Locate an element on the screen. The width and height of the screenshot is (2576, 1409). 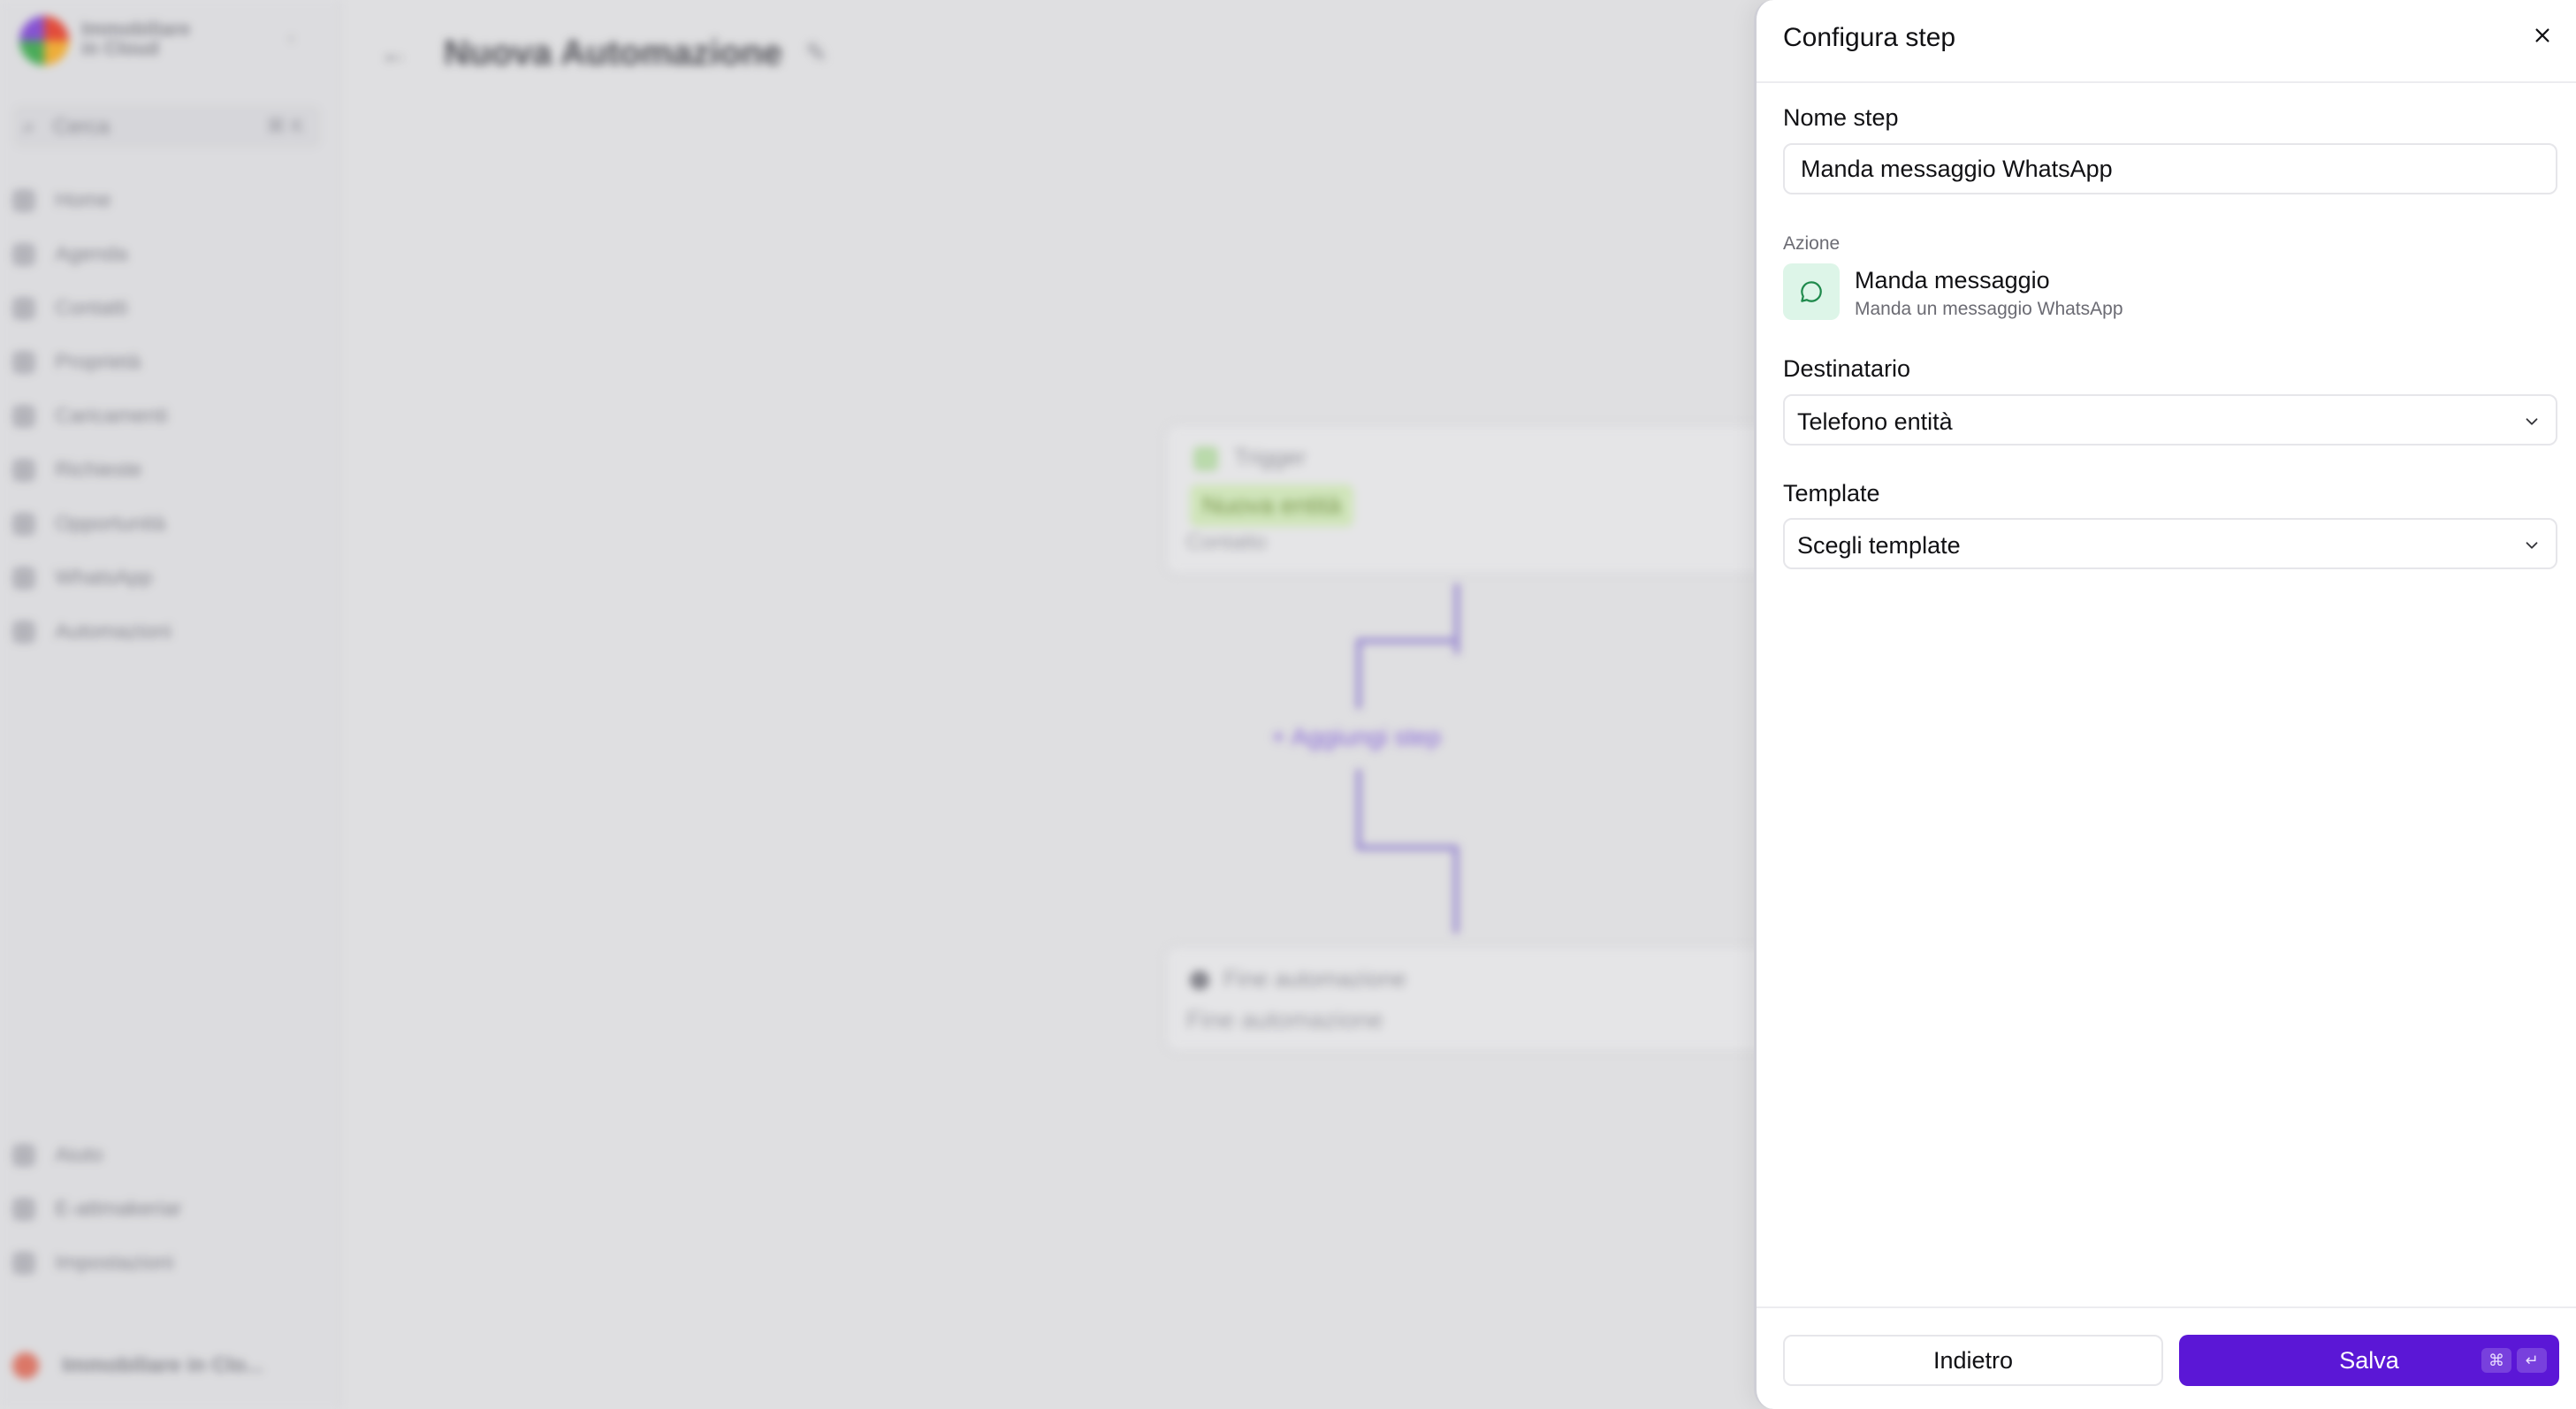
recipient-label: Destinatario is located at coordinates (1847, 368).